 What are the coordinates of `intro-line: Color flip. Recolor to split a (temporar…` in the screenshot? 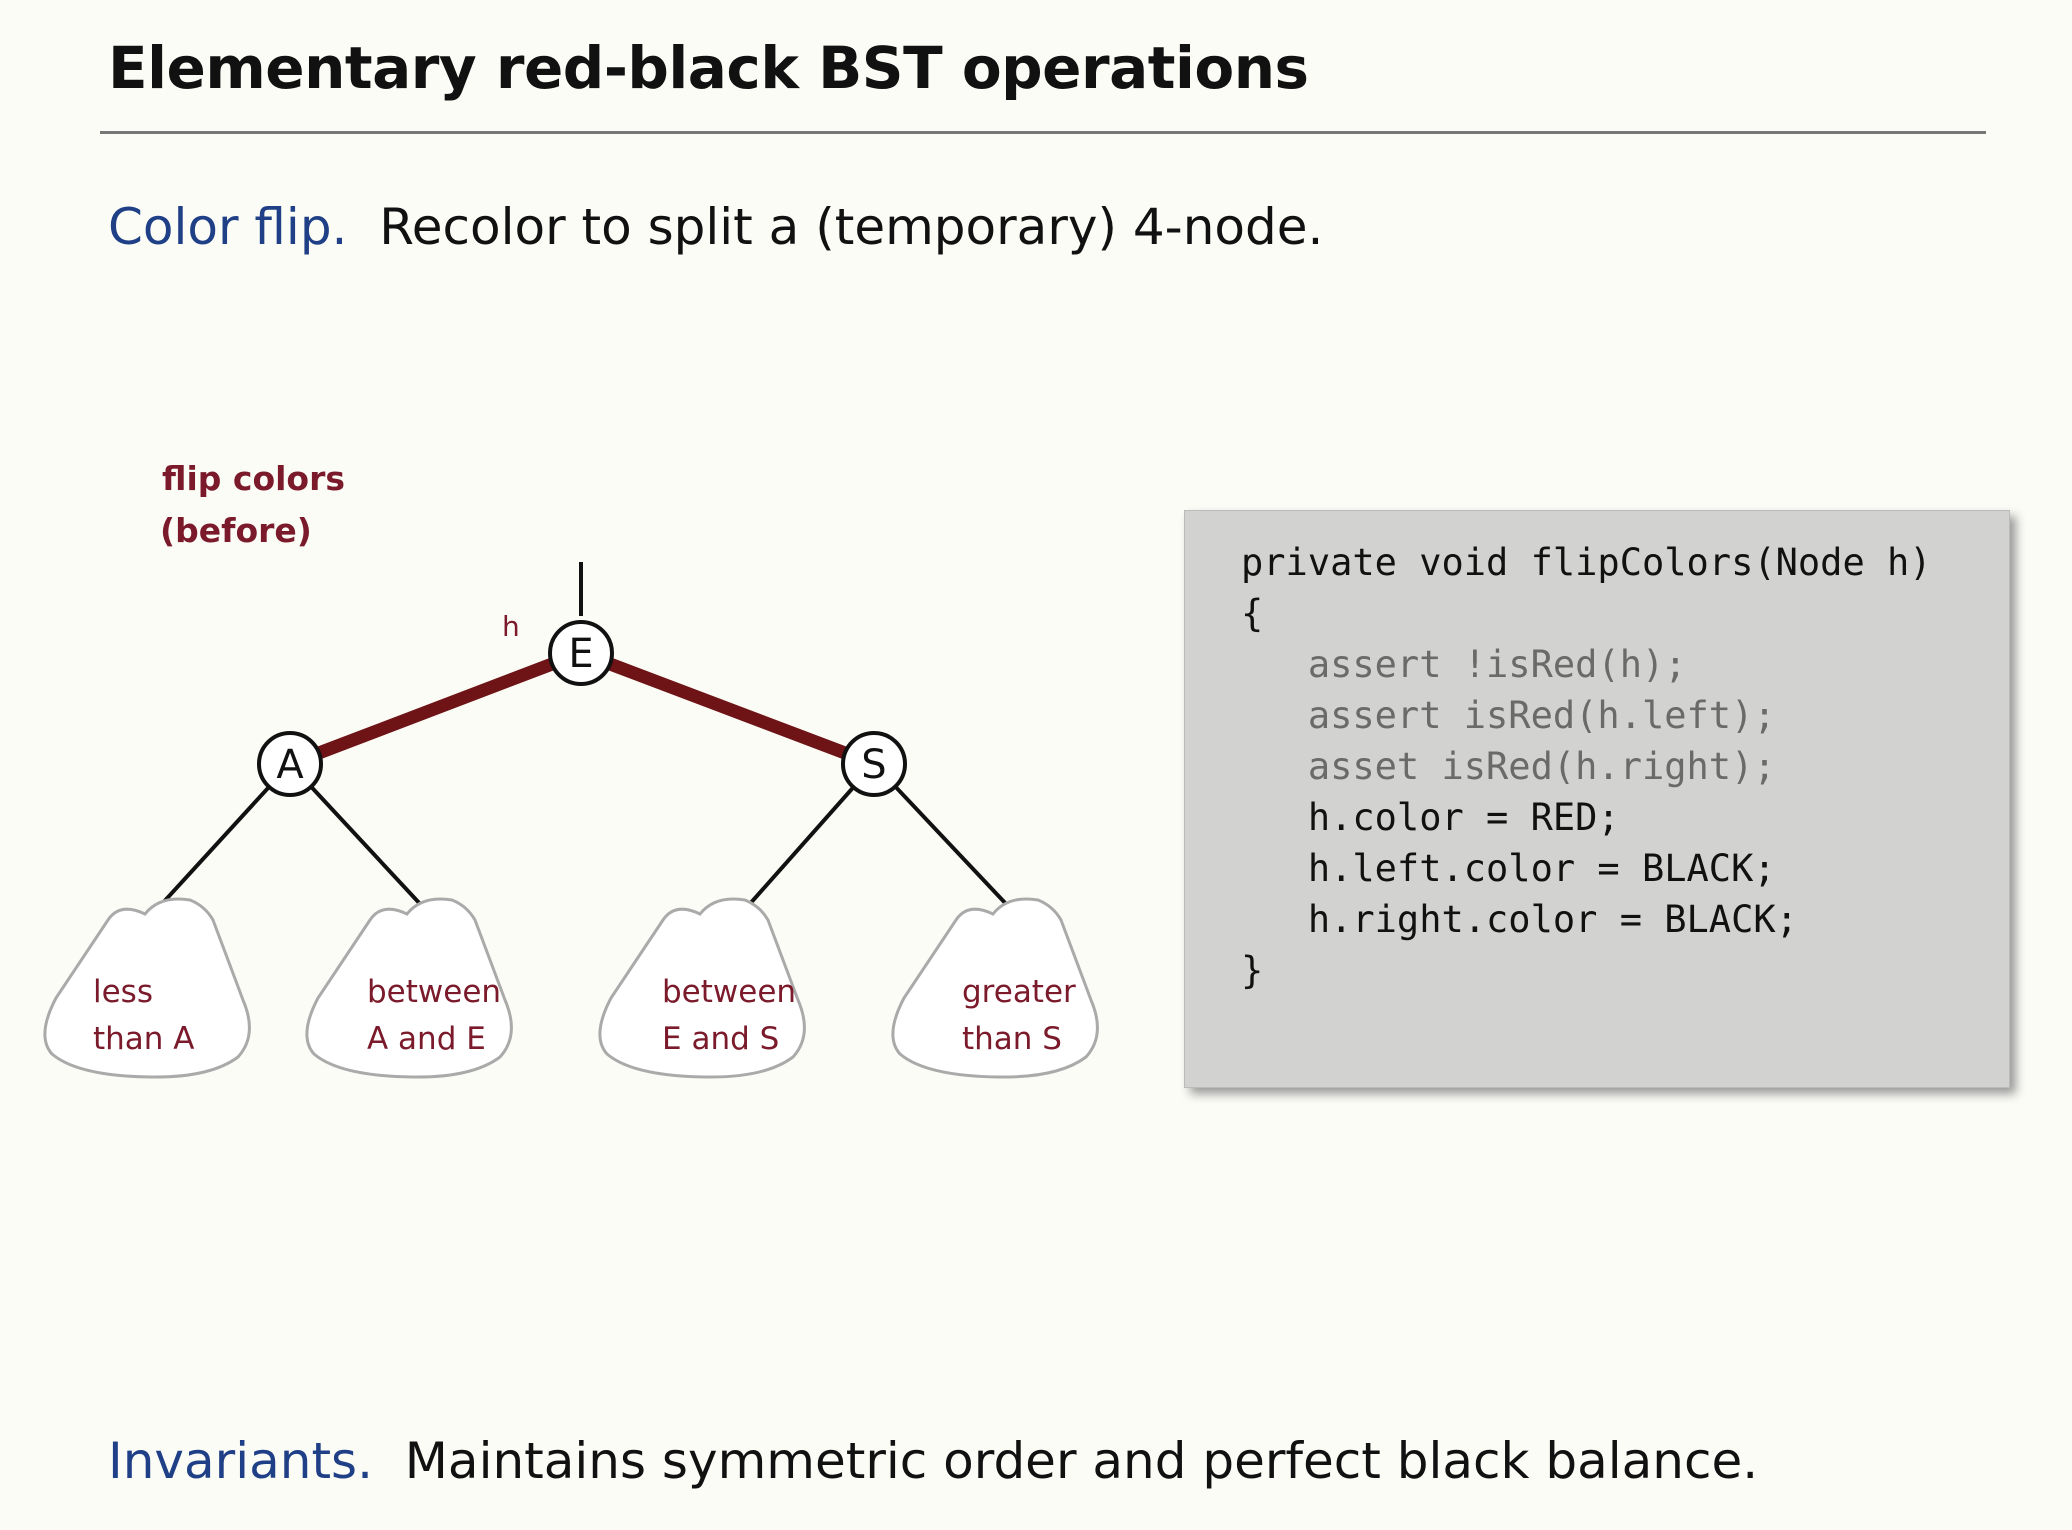 It's located at (715, 227).